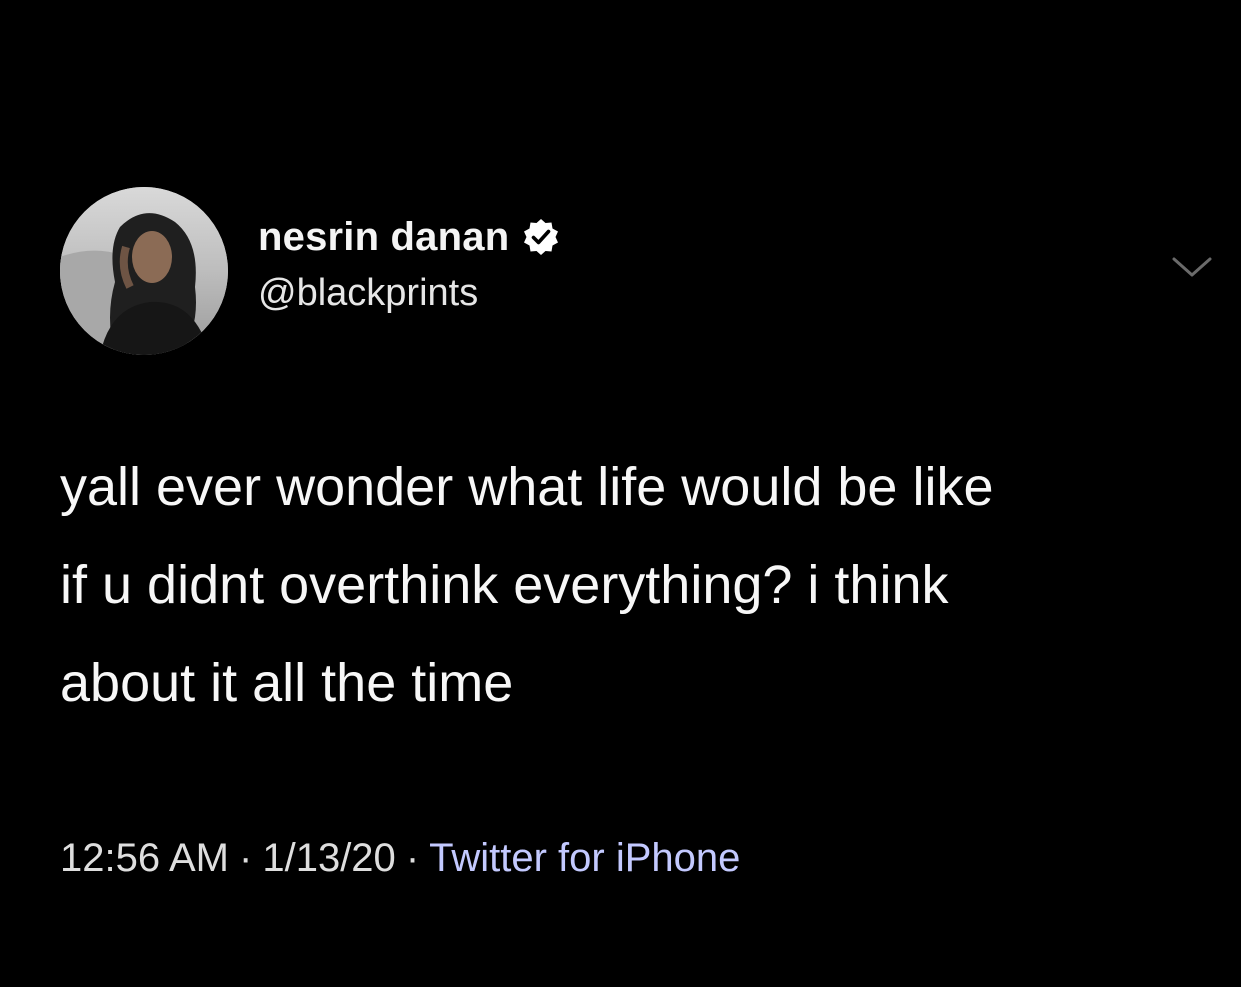 This screenshot has width=1241, height=987. Describe the element at coordinates (409, 263) in the screenshot. I see `author-block: nesrin danan @blackprints` at that location.